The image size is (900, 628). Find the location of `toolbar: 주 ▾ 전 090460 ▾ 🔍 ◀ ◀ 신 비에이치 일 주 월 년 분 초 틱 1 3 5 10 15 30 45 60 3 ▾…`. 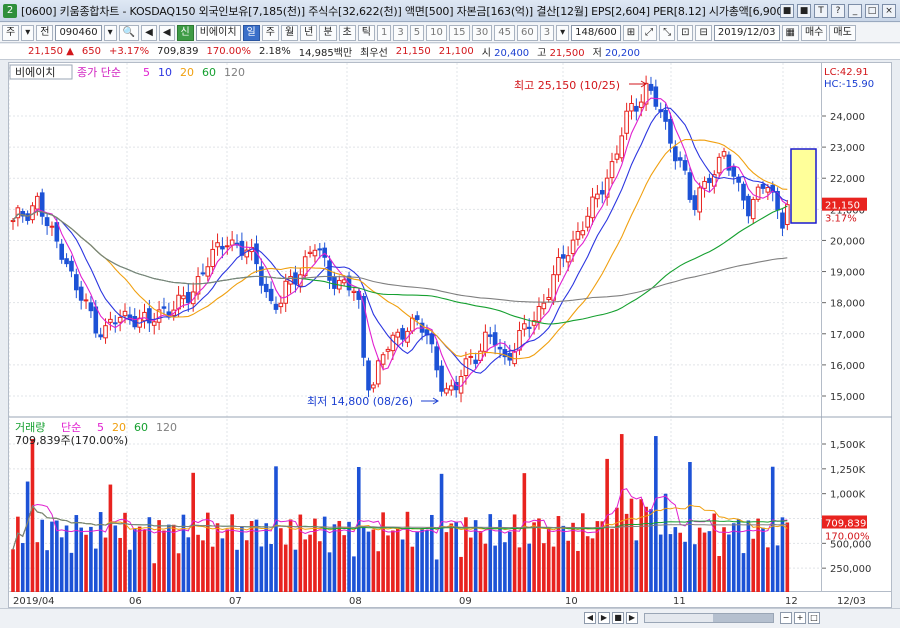

toolbar: 주 ▾ 전 090460 ▾ 🔍 ◀ ◀ 신 비에이치 일 주 월 년 분 초 틱 1 3 5 10 15 30 45 60 3 ▾… is located at coordinates (450, 33).